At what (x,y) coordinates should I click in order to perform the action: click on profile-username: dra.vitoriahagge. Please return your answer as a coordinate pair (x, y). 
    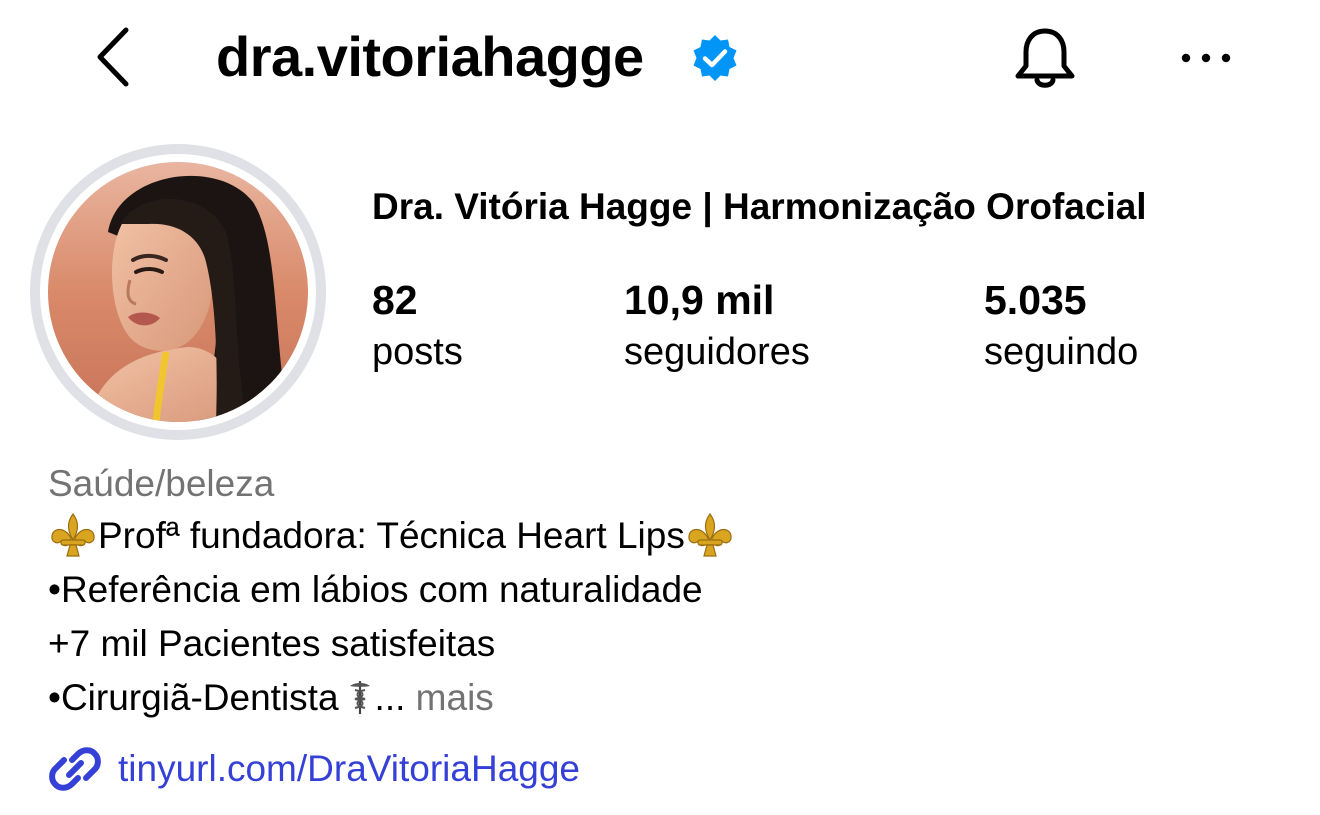
    Looking at the image, I should click on (430, 56).